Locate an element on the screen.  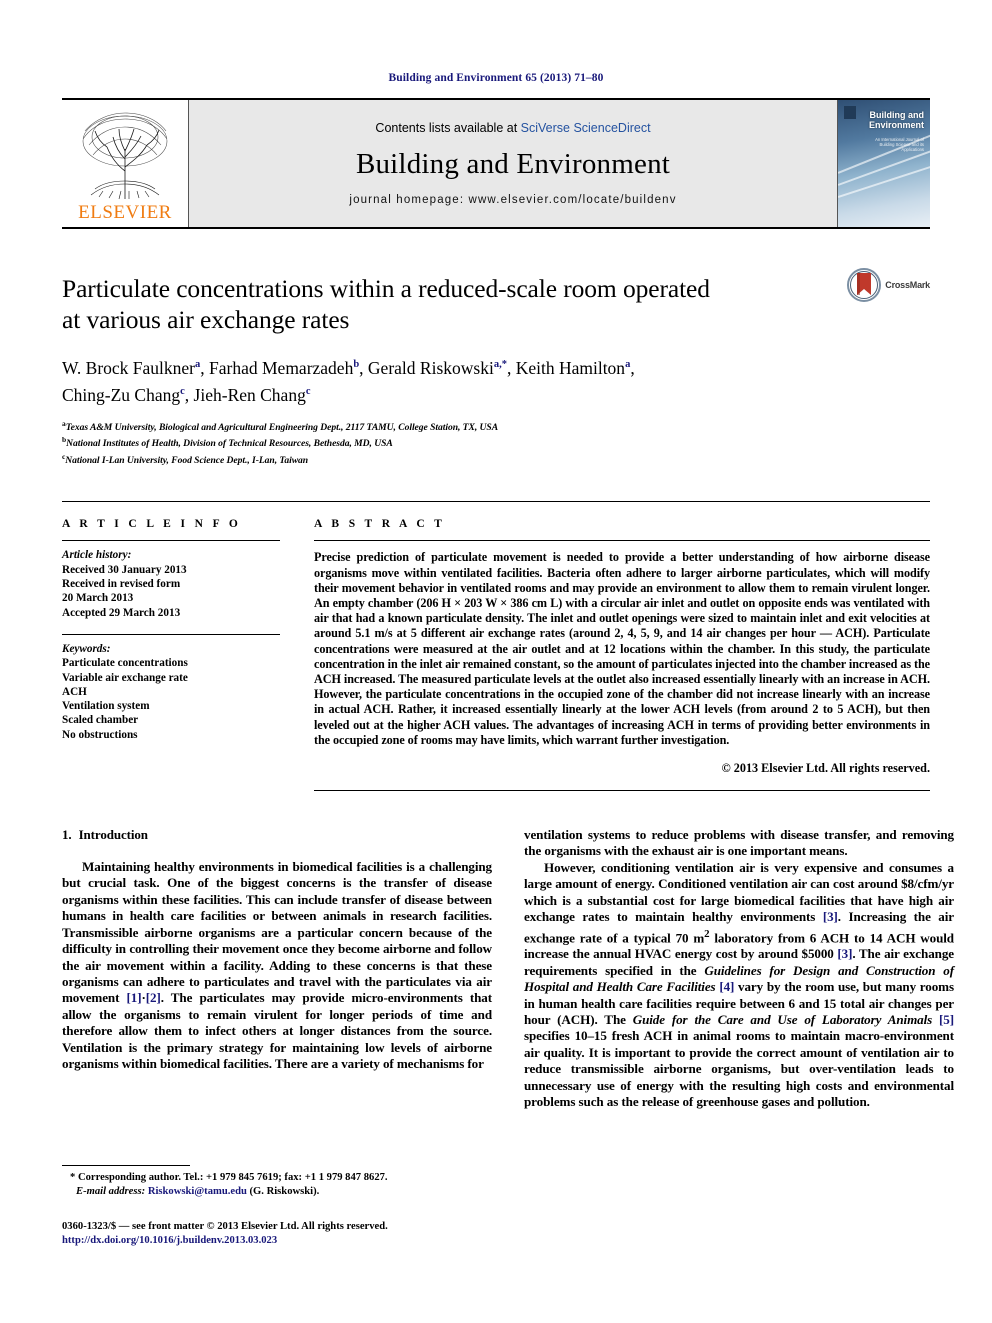
author-affil-mark: b is located at coordinates (356, 364).